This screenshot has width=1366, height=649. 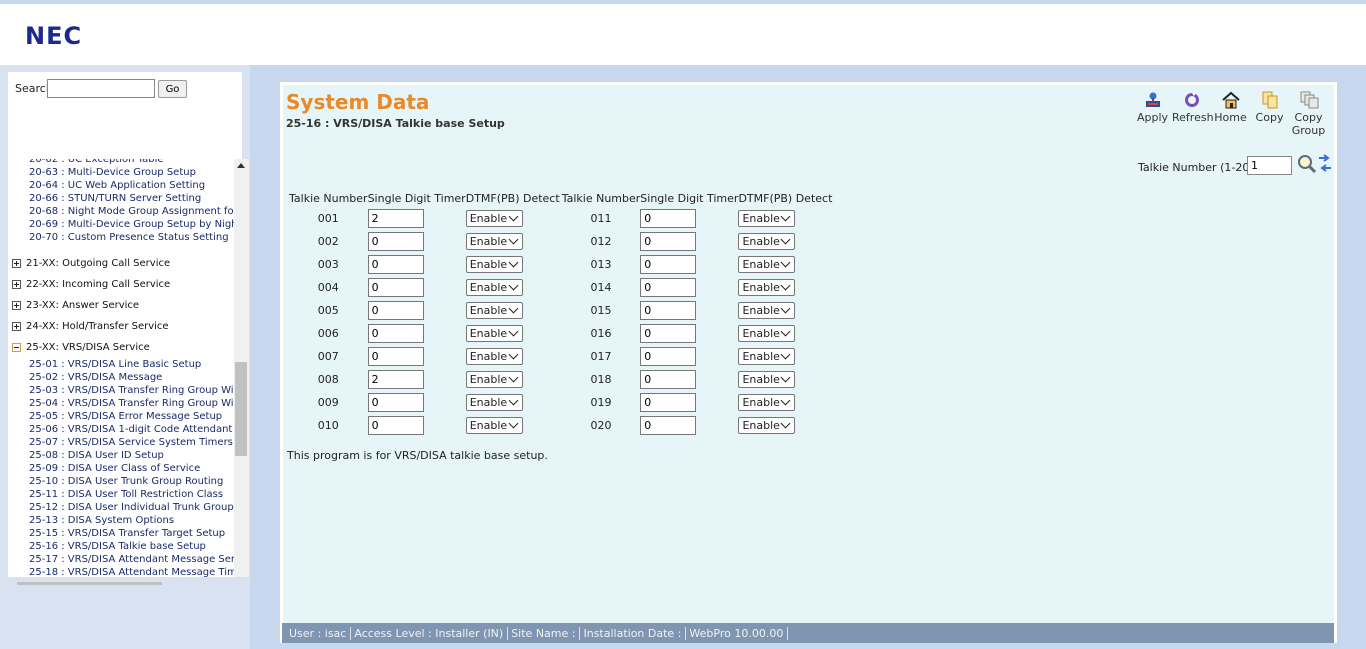 I want to click on tree-item: 25-02 : VRS/DISA Message, so click(x=121, y=377).